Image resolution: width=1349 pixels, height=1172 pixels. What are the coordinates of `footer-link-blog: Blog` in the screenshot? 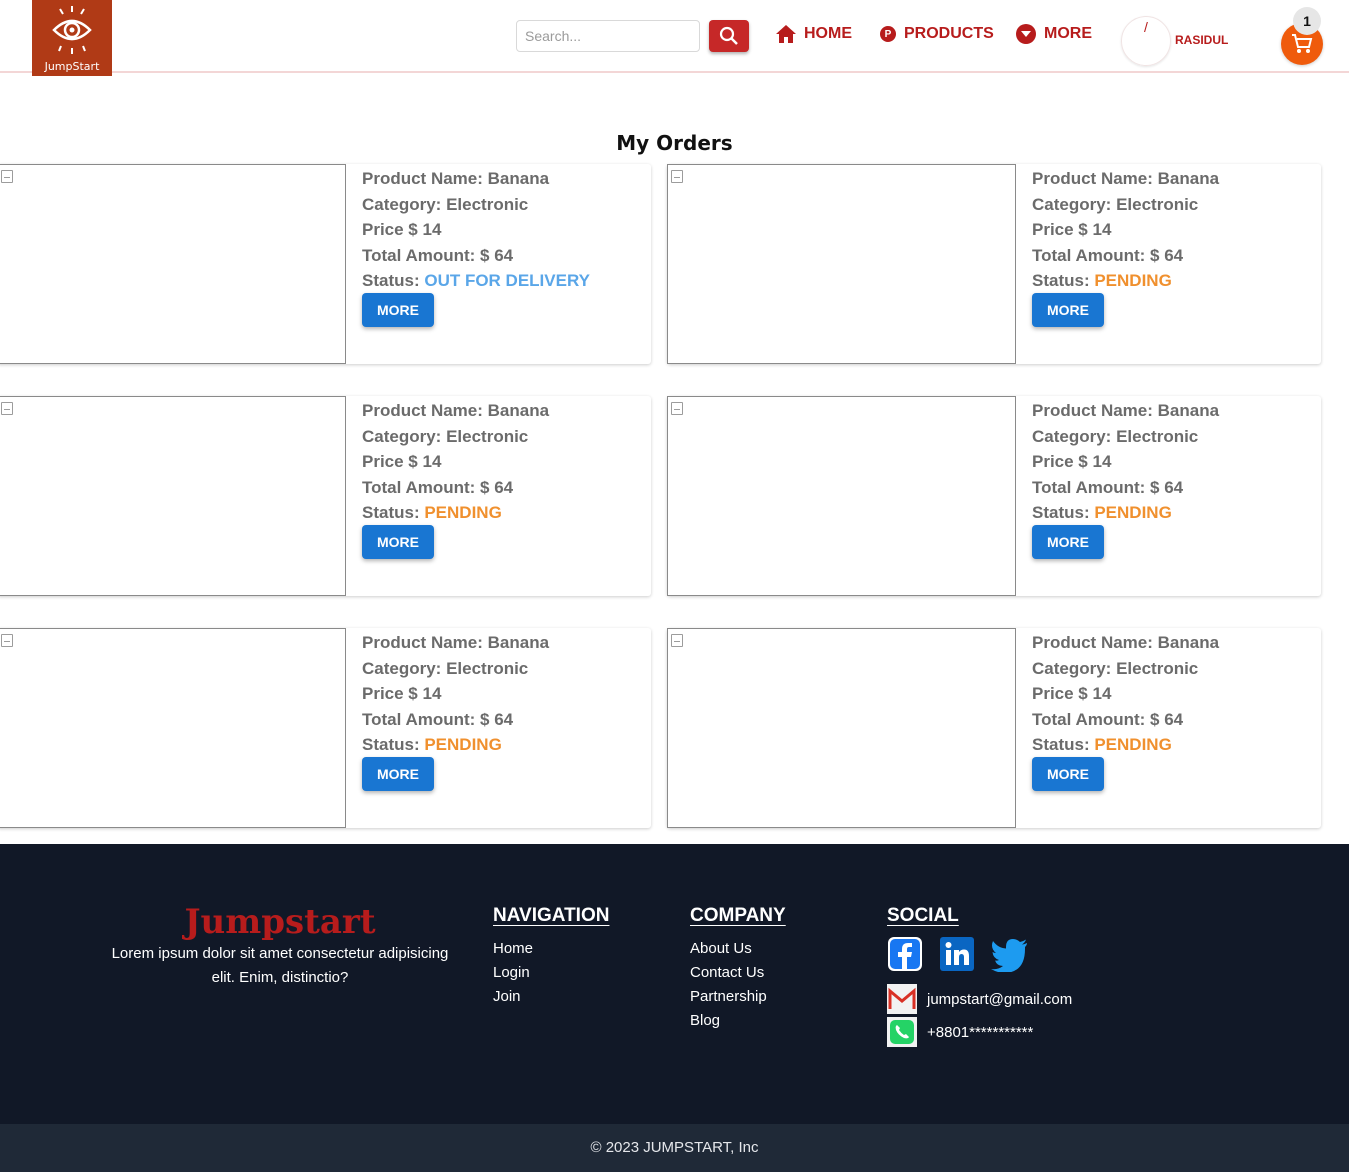 It's located at (728, 1021).